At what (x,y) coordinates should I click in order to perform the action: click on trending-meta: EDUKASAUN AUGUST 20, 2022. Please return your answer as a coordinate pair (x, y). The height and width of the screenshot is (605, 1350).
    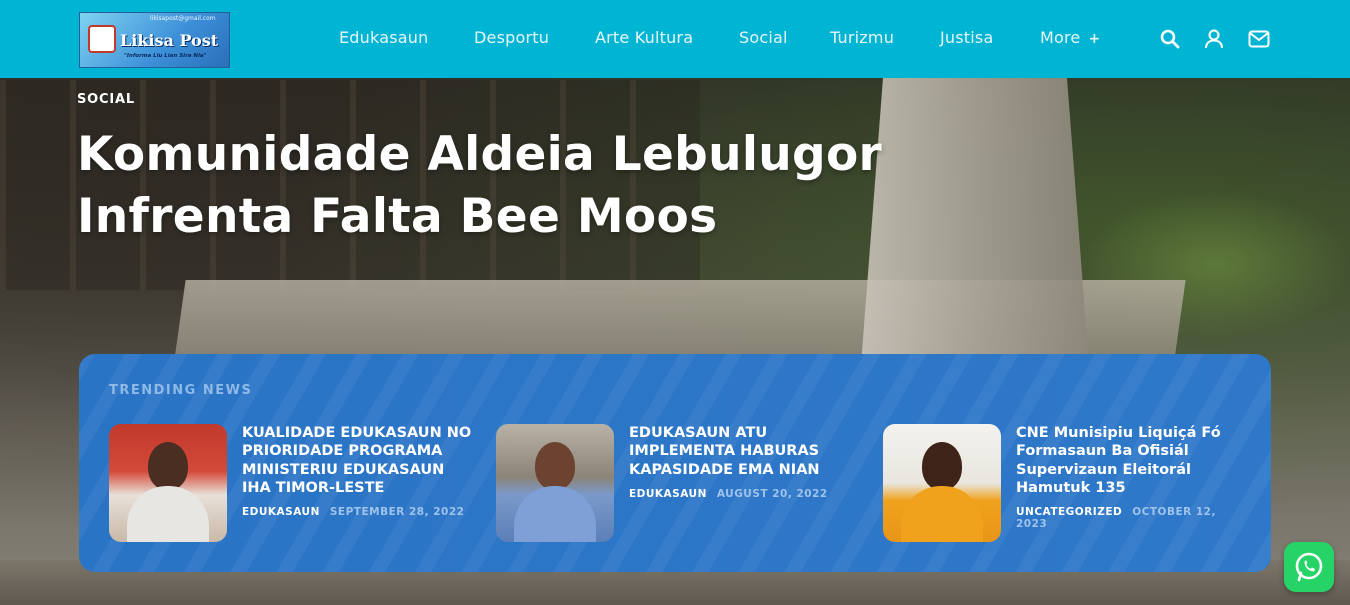
    Looking at the image, I should click on (744, 494).